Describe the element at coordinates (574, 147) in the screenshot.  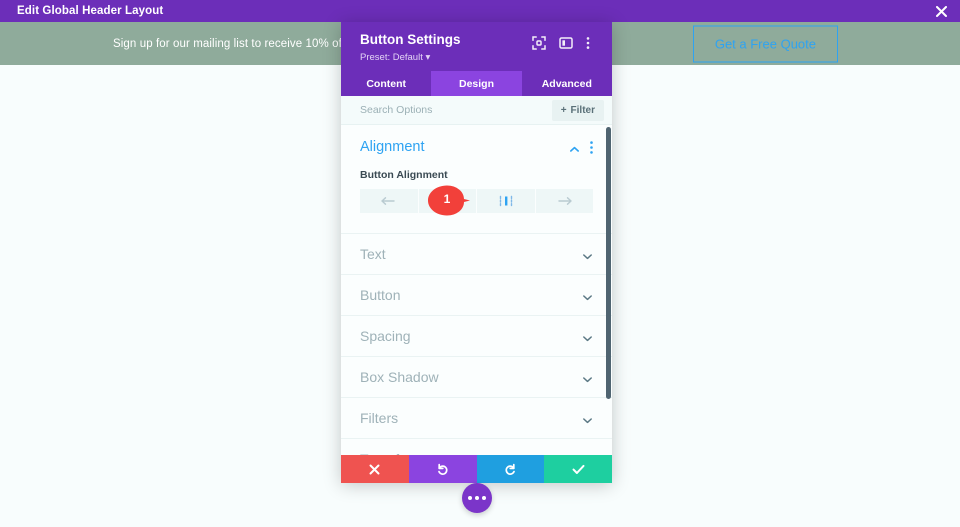
I see `chevron-up-icon` at that location.